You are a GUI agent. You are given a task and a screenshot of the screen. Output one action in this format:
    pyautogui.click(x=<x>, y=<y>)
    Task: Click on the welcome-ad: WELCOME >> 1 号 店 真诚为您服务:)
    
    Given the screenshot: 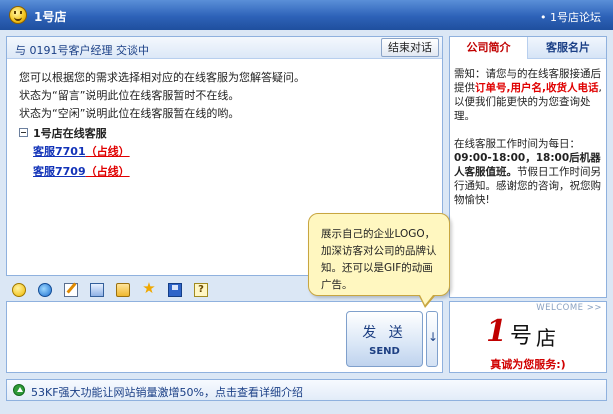 What is the action you would take?
    pyautogui.click(x=528, y=337)
    